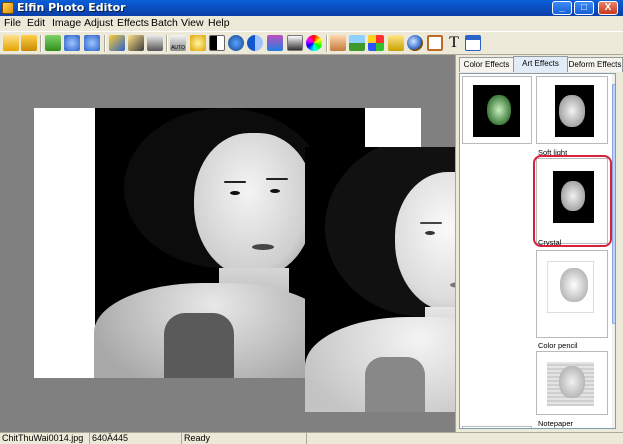 The width and height of the screenshot is (623, 444). I want to click on scrollbar-thumb, so click(613, 204).